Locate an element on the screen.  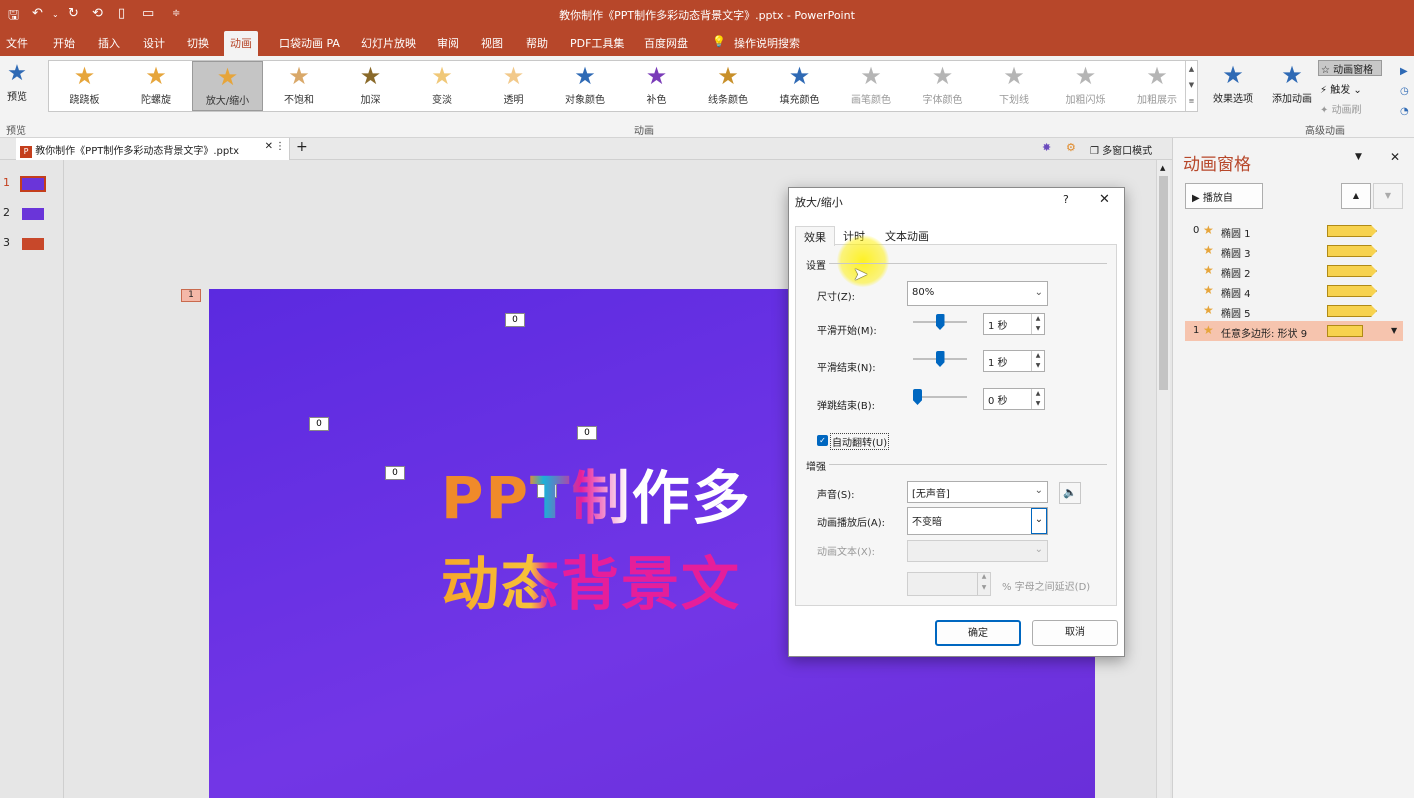
animation-pane-button: ☆ 动画窗格 is located at coordinates (1350, 68).